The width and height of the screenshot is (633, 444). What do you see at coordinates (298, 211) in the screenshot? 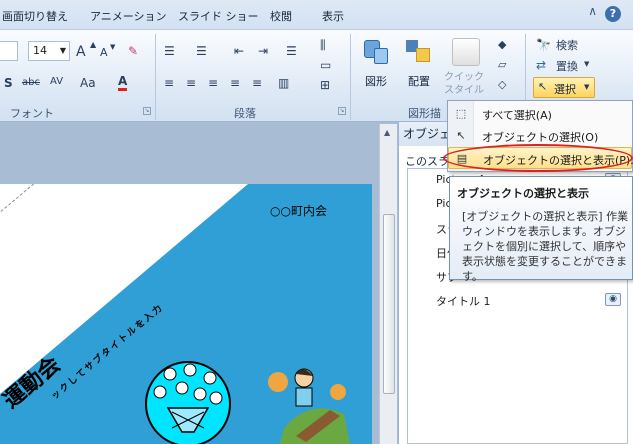
I see `town-text: ○○町内会` at bounding box center [298, 211].